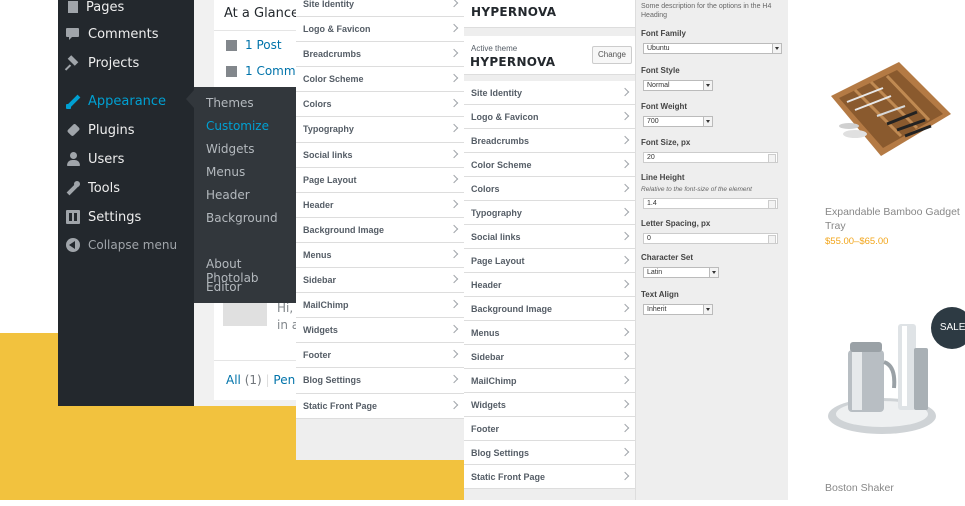  Describe the element at coordinates (344, 229) in the screenshot. I see `section-label: Background Image` at that location.